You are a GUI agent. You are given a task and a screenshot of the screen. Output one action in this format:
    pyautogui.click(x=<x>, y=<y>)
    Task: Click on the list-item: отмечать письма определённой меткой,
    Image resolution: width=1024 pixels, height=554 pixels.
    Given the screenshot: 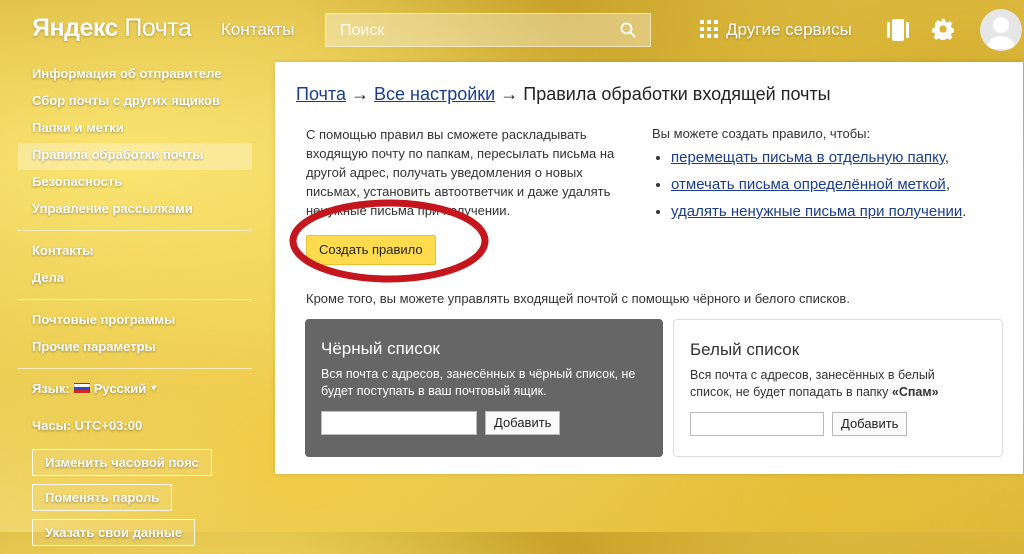 What is the action you would take?
    pyautogui.click(x=841, y=184)
    